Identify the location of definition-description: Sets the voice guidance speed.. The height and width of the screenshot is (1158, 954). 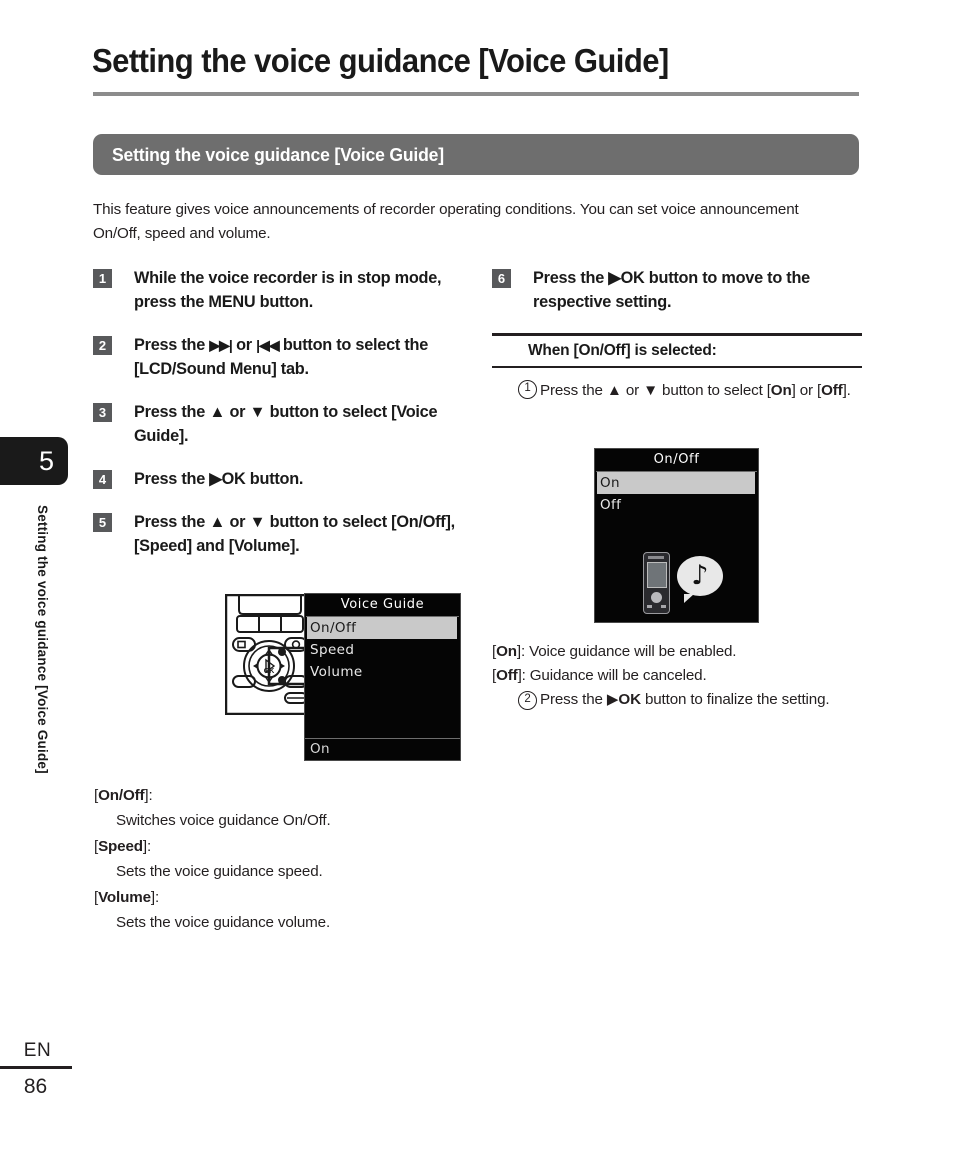
(219, 871).